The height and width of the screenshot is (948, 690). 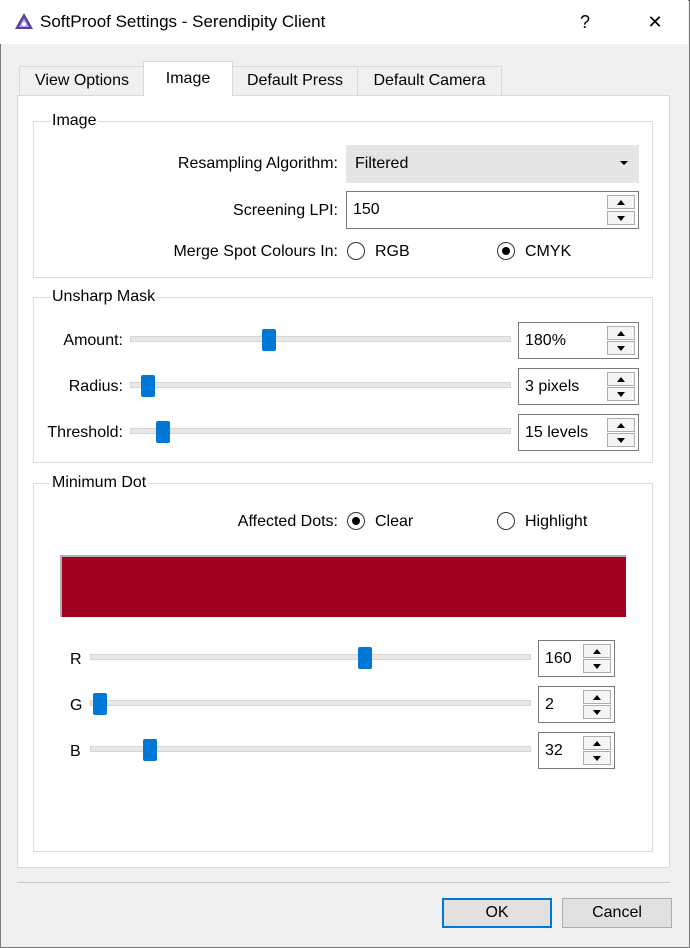 What do you see at coordinates (75, 751) in the screenshot?
I see `b-label: B` at bounding box center [75, 751].